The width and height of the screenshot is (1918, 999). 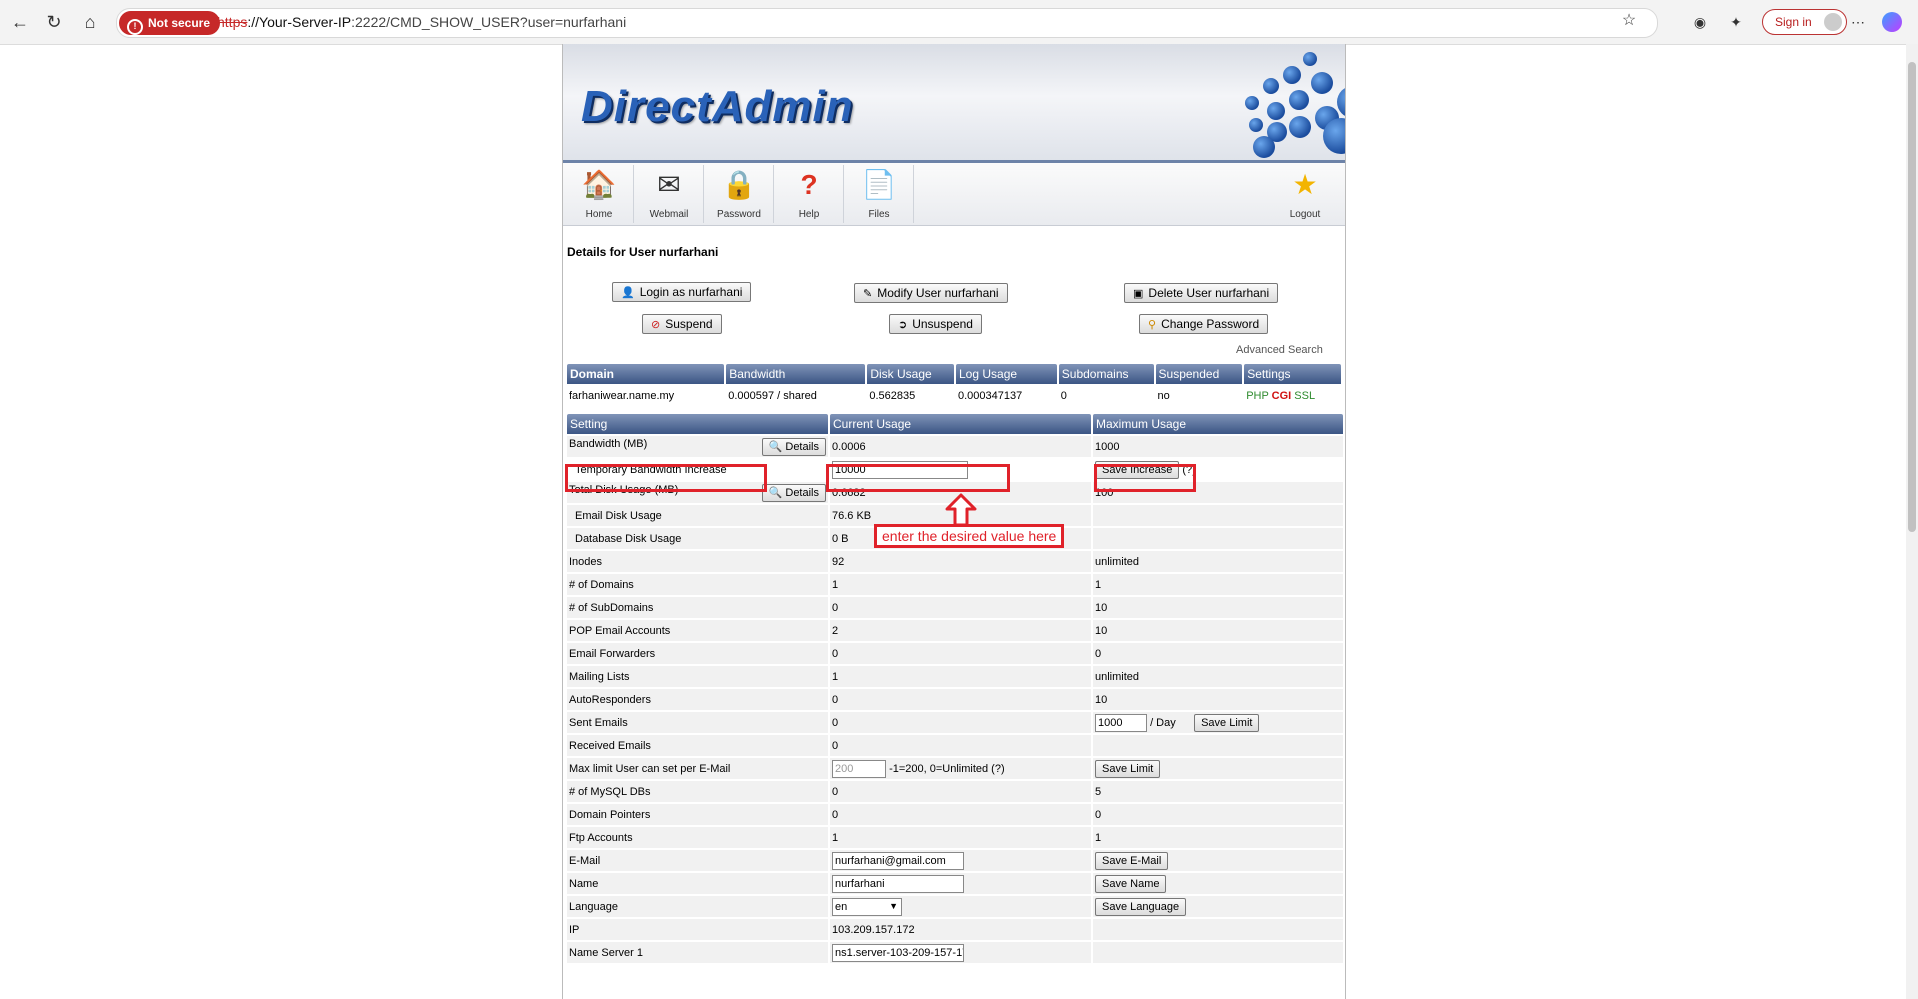 What do you see at coordinates (892, 396) in the screenshot?
I see `disk-value: 0.562835` at bounding box center [892, 396].